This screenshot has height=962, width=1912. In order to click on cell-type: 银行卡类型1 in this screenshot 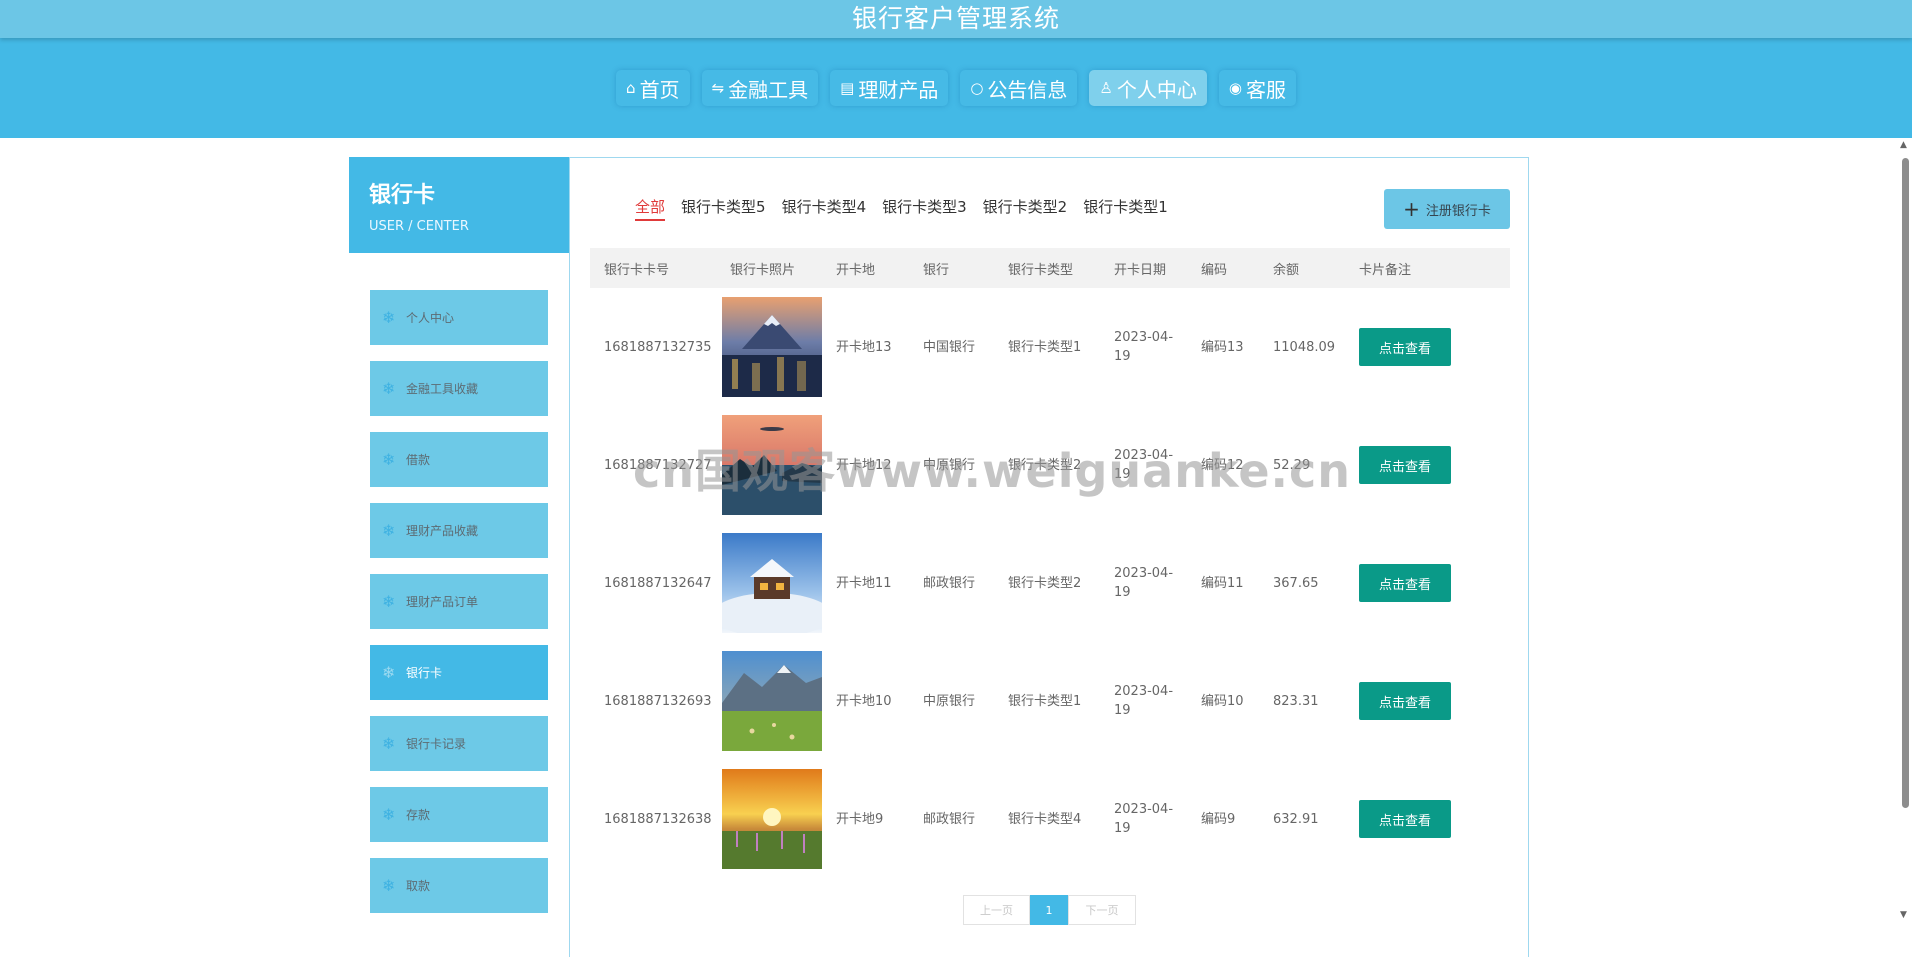, I will do `click(1045, 701)`.